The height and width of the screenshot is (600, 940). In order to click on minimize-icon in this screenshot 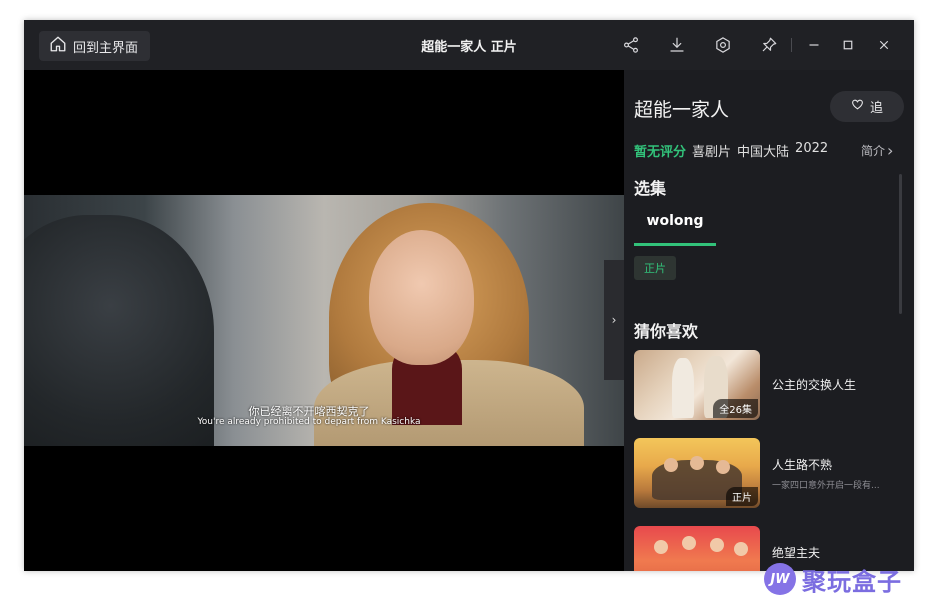, I will do `click(814, 45)`.